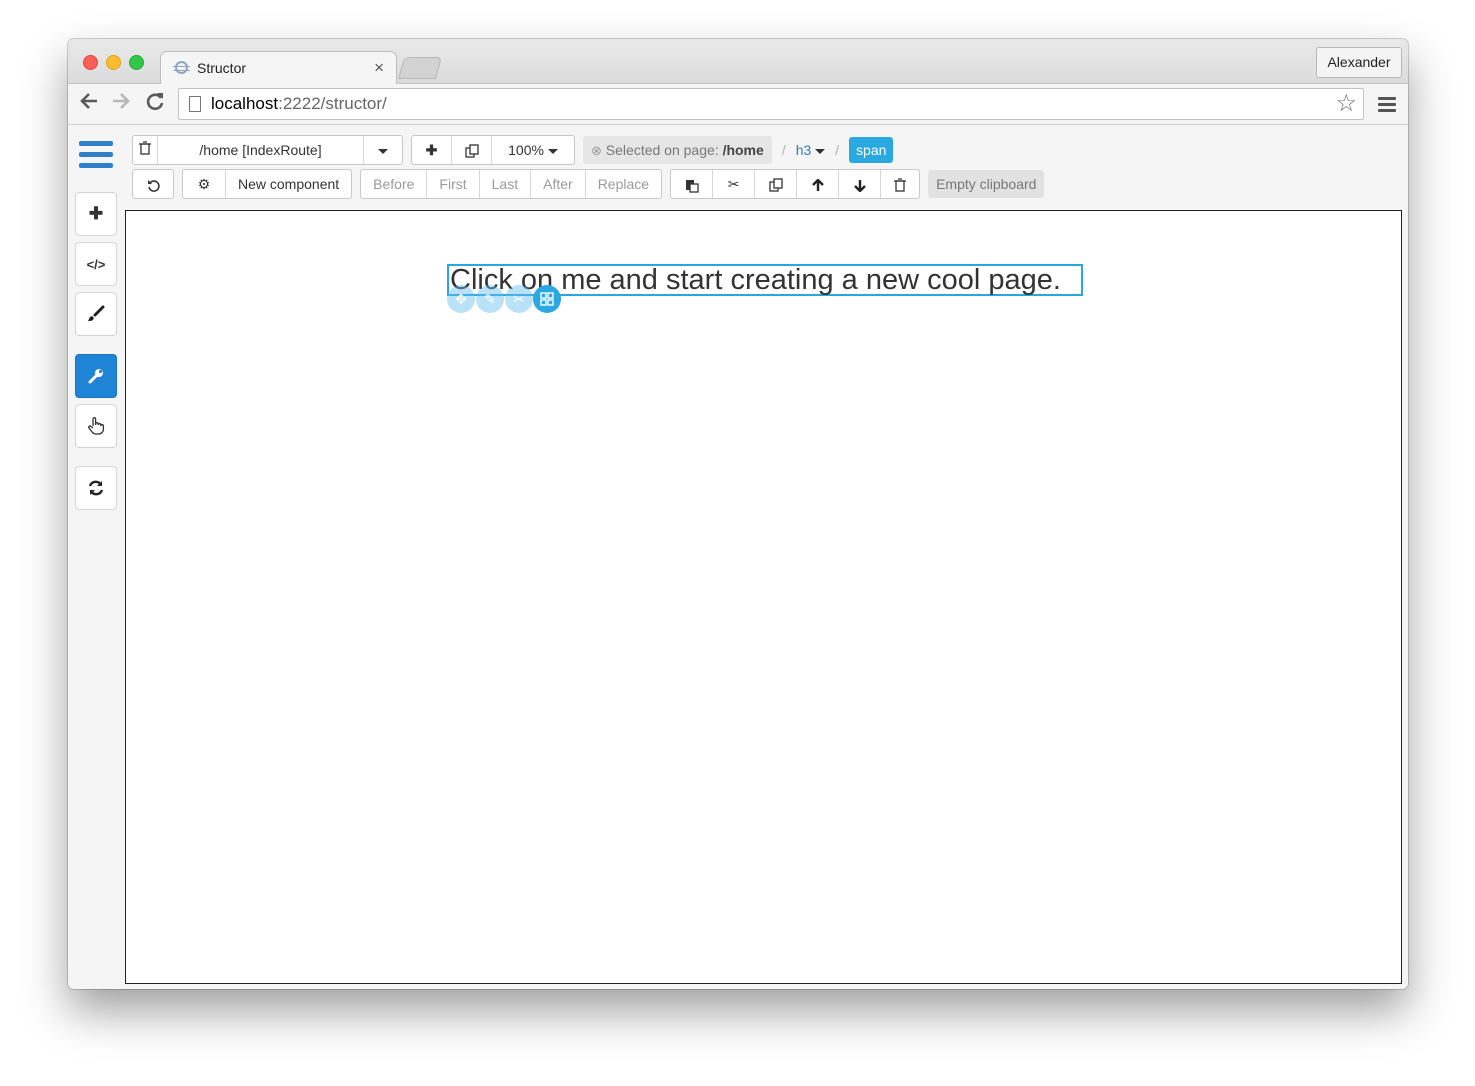 The height and width of the screenshot is (1086, 1475). I want to click on generator-button: ⚙, so click(204, 184).